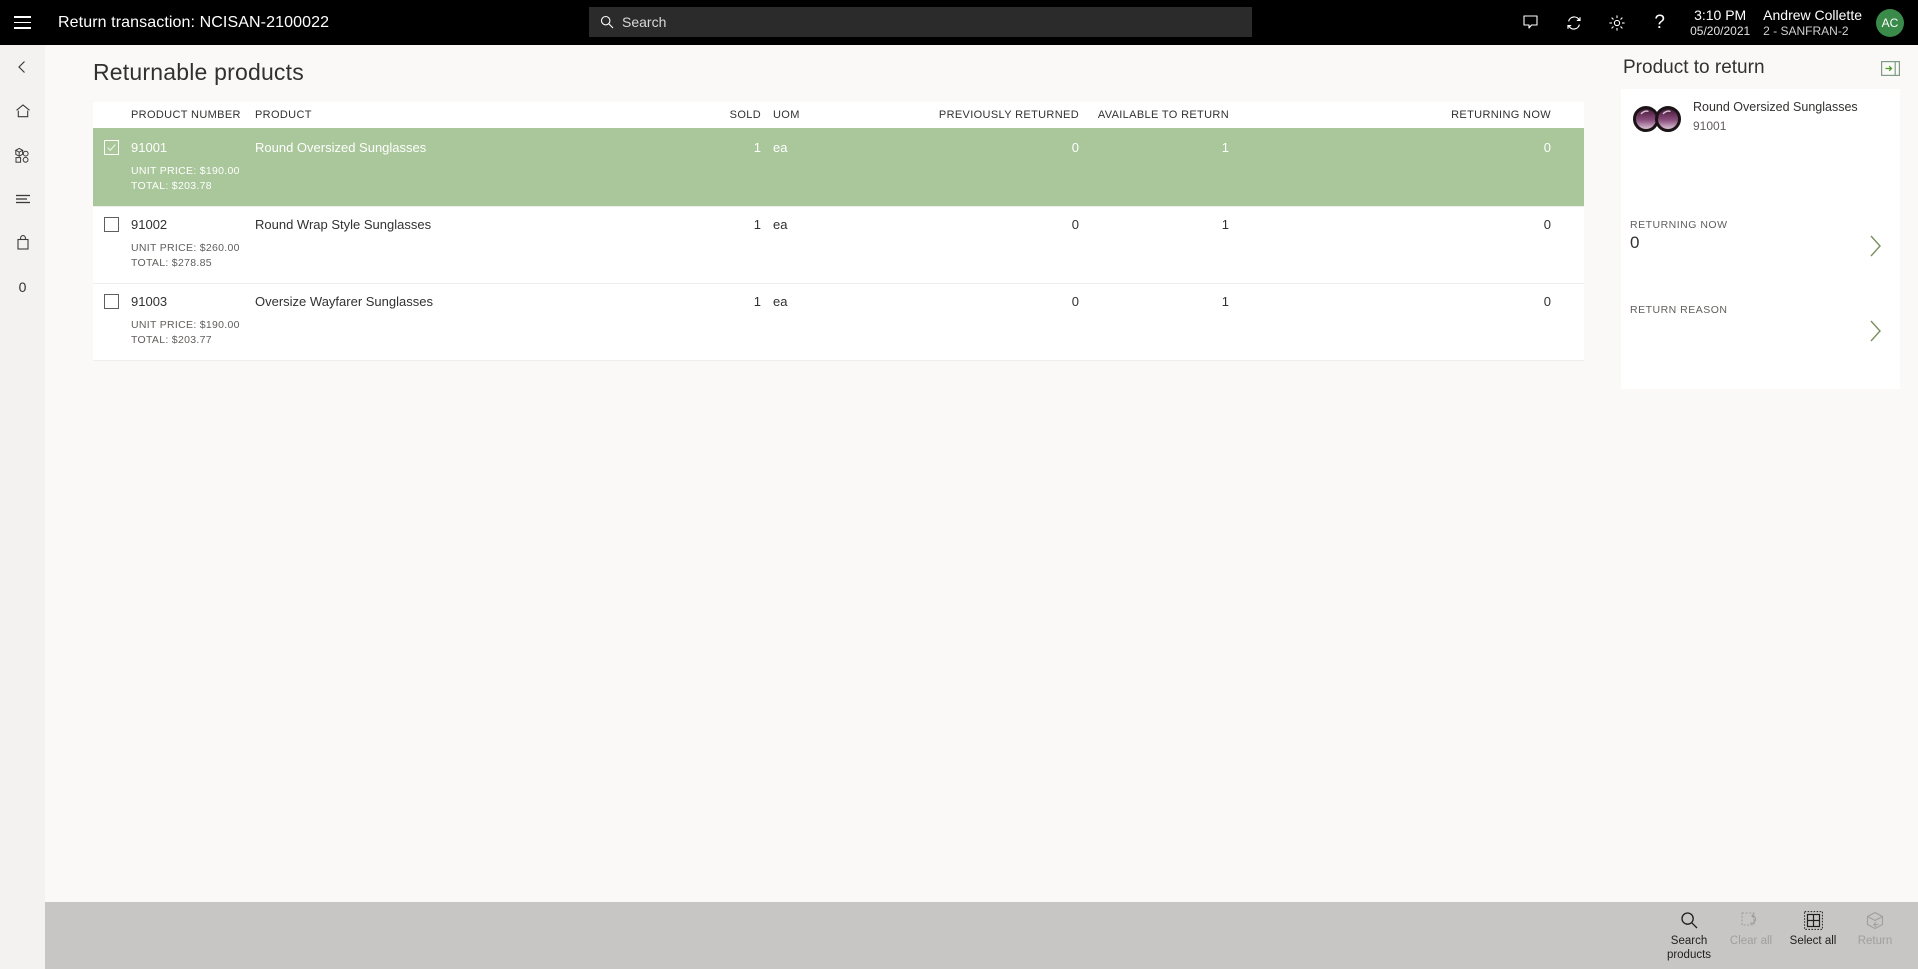 The image size is (1918, 969). I want to click on column-header-product: PRODUCT, so click(283, 115).